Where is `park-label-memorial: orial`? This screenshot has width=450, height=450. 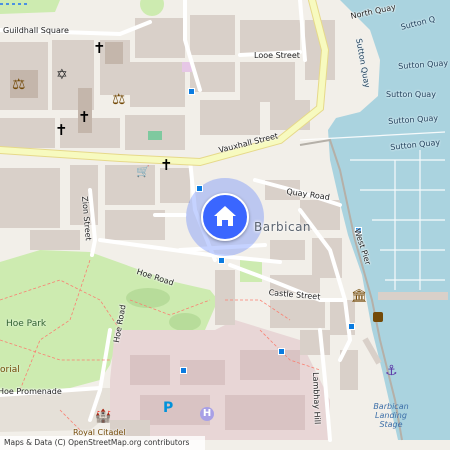
park-label-memorial: orial is located at coordinates (10, 370).